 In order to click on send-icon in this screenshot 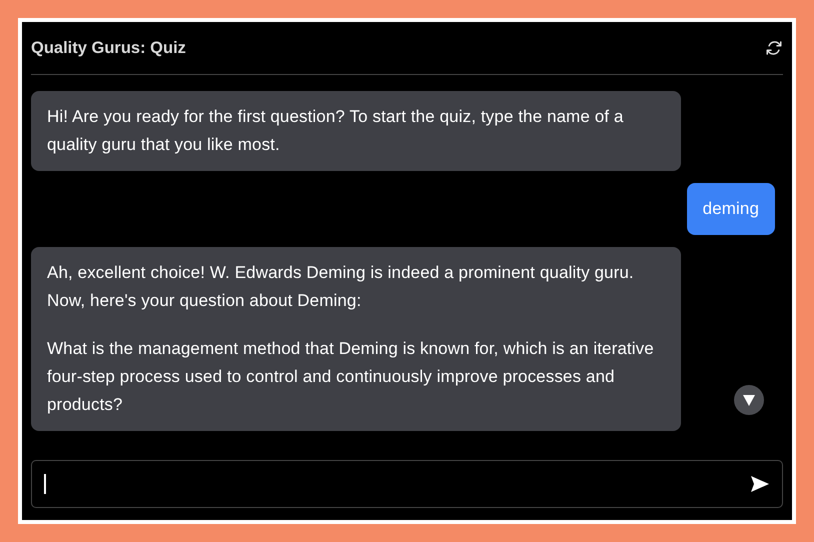, I will do `click(760, 484)`.